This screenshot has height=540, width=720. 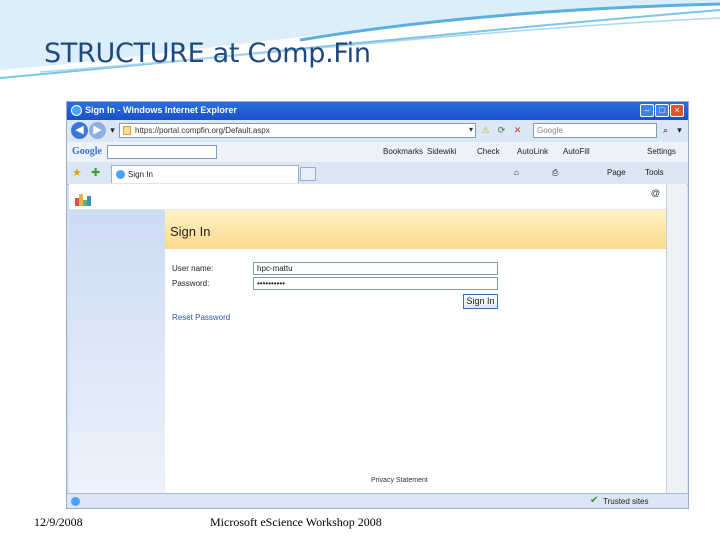 I want to click on favorites-star-icon: ★, so click(x=77, y=172).